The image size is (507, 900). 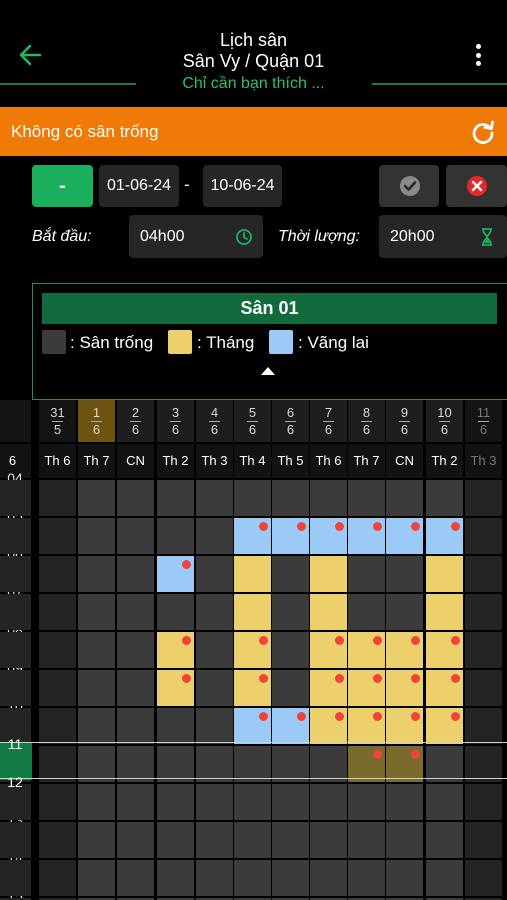 What do you see at coordinates (214, 421) in the screenshot?
I see `column-date: 46` at bounding box center [214, 421].